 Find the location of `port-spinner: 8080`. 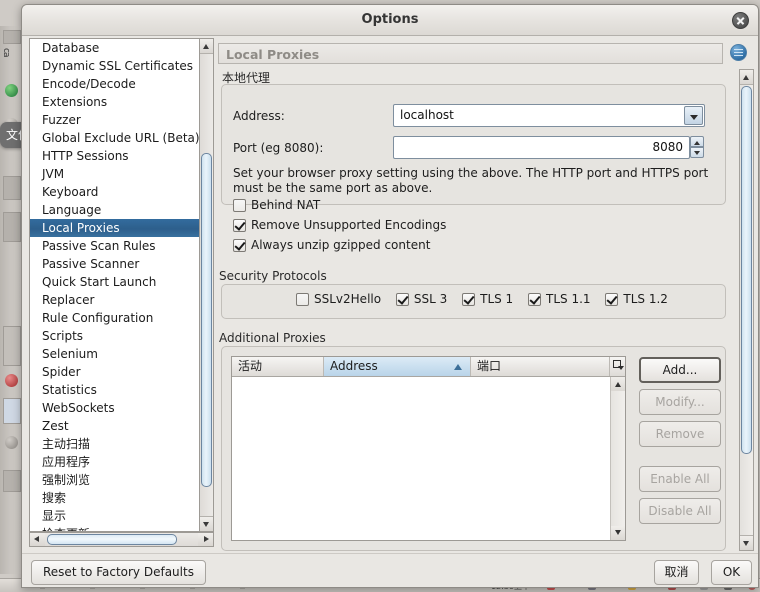

port-spinner: 8080 is located at coordinates (548, 147).